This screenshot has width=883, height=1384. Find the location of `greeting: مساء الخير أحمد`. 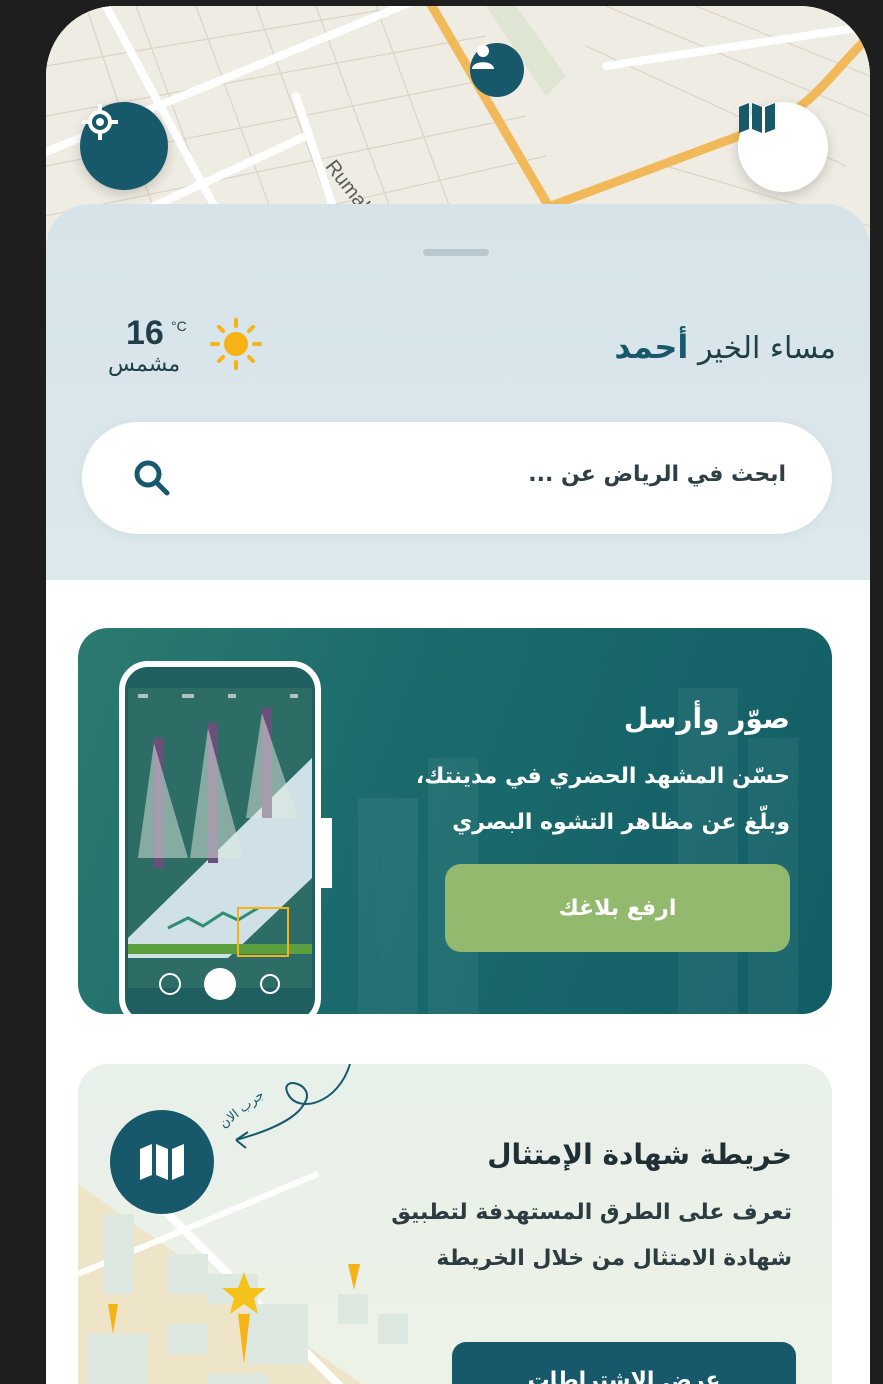

greeting: مساء الخير أحمد is located at coordinates (725, 347).